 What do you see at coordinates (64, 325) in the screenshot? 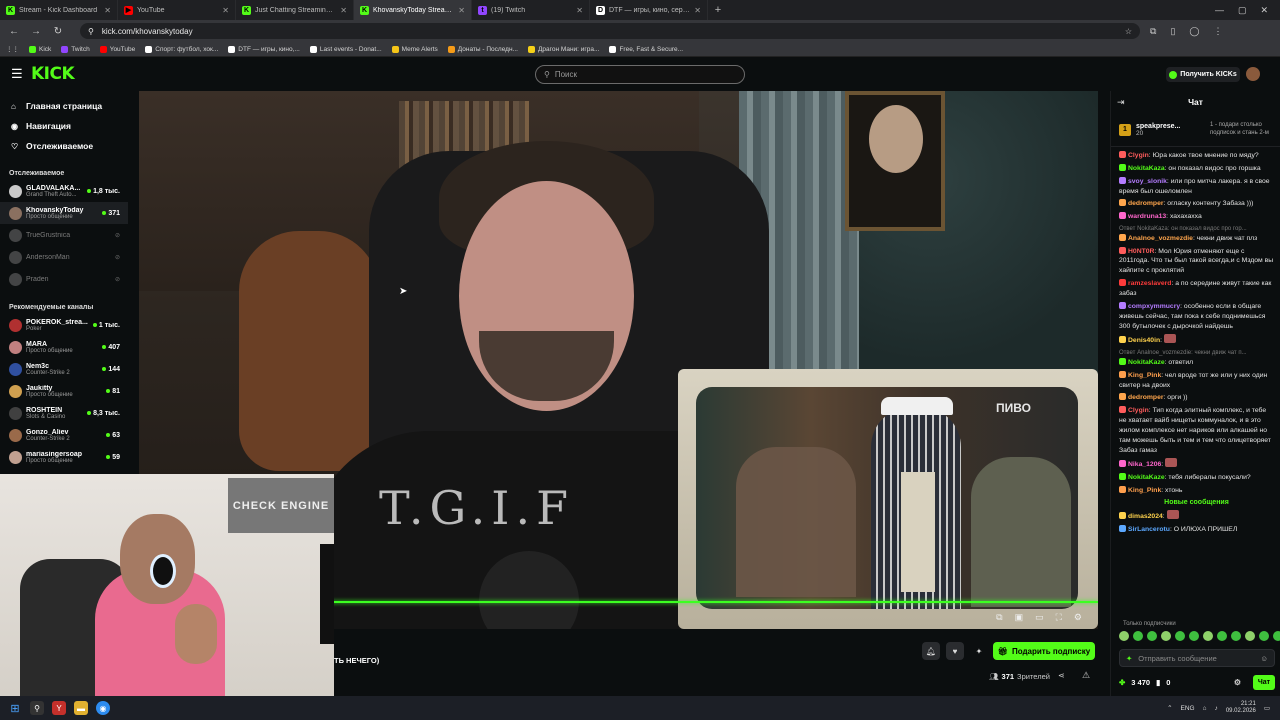
I see `sidebar-channel: POKEROK_strea... Poker 1 тыс.` at bounding box center [64, 325].